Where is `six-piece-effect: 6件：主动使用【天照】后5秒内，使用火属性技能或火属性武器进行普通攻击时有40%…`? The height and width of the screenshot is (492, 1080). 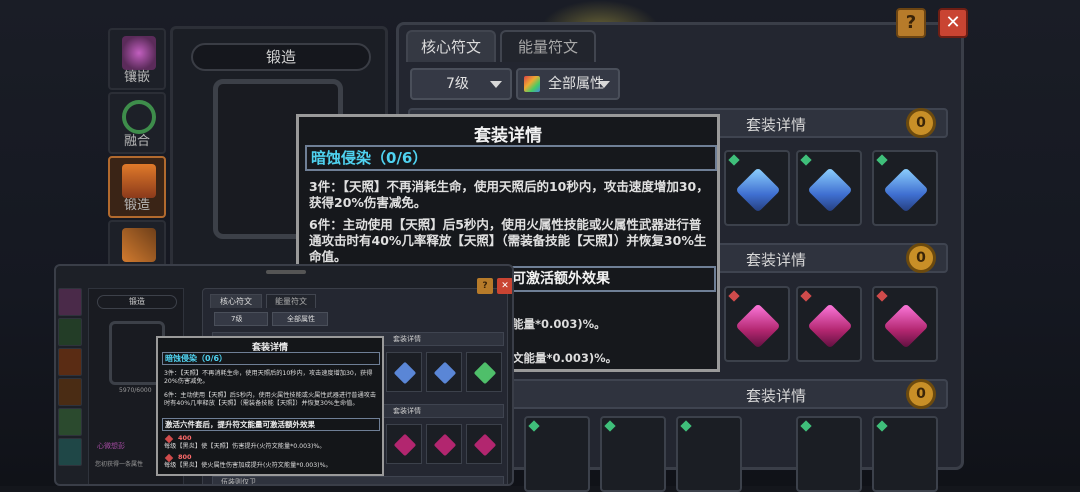 six-piece-effect: 6件：主动使用【天照】后5秒内，使用火属性技能或火属性武器进行普通攻击时有40%… is located at coordinates (508, 240).